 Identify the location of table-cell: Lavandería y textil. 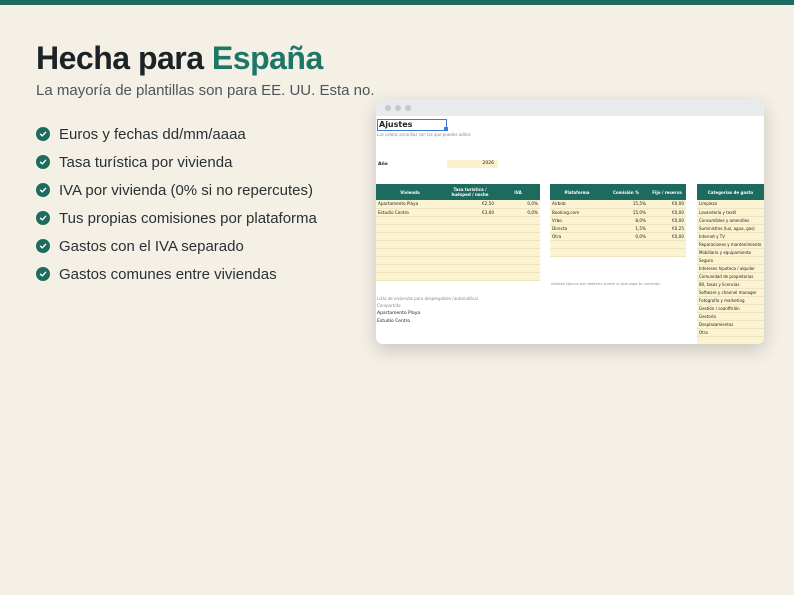
(730, 212).